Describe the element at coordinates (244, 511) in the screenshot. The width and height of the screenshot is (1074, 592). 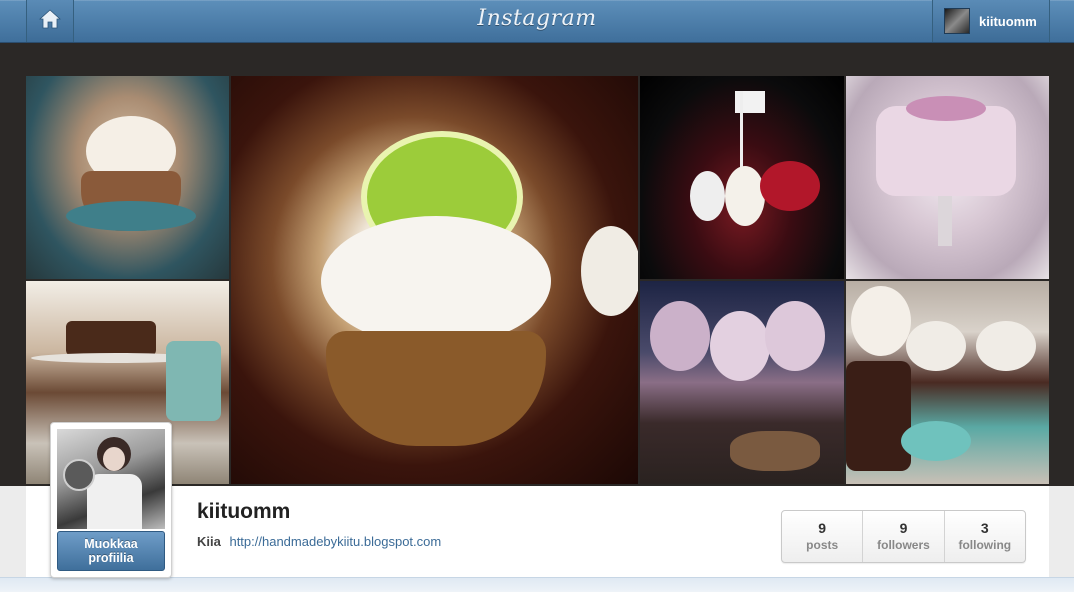
I see `profile-username: kiituomm` at that location.